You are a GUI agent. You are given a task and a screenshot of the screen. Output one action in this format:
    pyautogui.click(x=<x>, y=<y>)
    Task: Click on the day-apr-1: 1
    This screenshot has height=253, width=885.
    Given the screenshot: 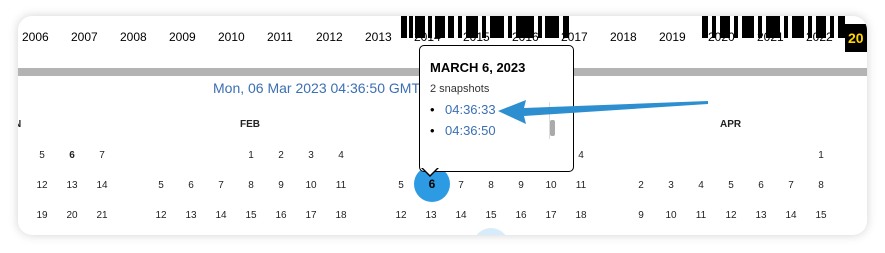 What is the action you would take?
    pyautogui.click(x=821, y=155)
    